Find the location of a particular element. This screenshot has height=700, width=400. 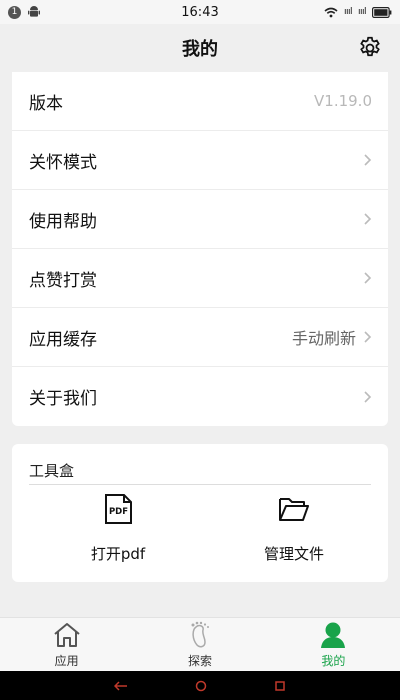

settings-row-reward: 点赞打赏 is located at coordinates (200, 278).